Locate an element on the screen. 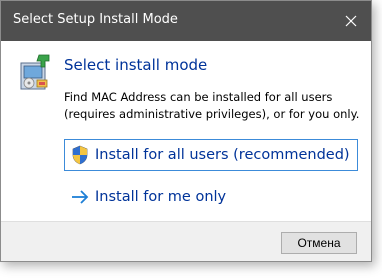 Image resolution: width=382 pixels, height=280 pixels. close-icon is located at coordinates (351, 21).